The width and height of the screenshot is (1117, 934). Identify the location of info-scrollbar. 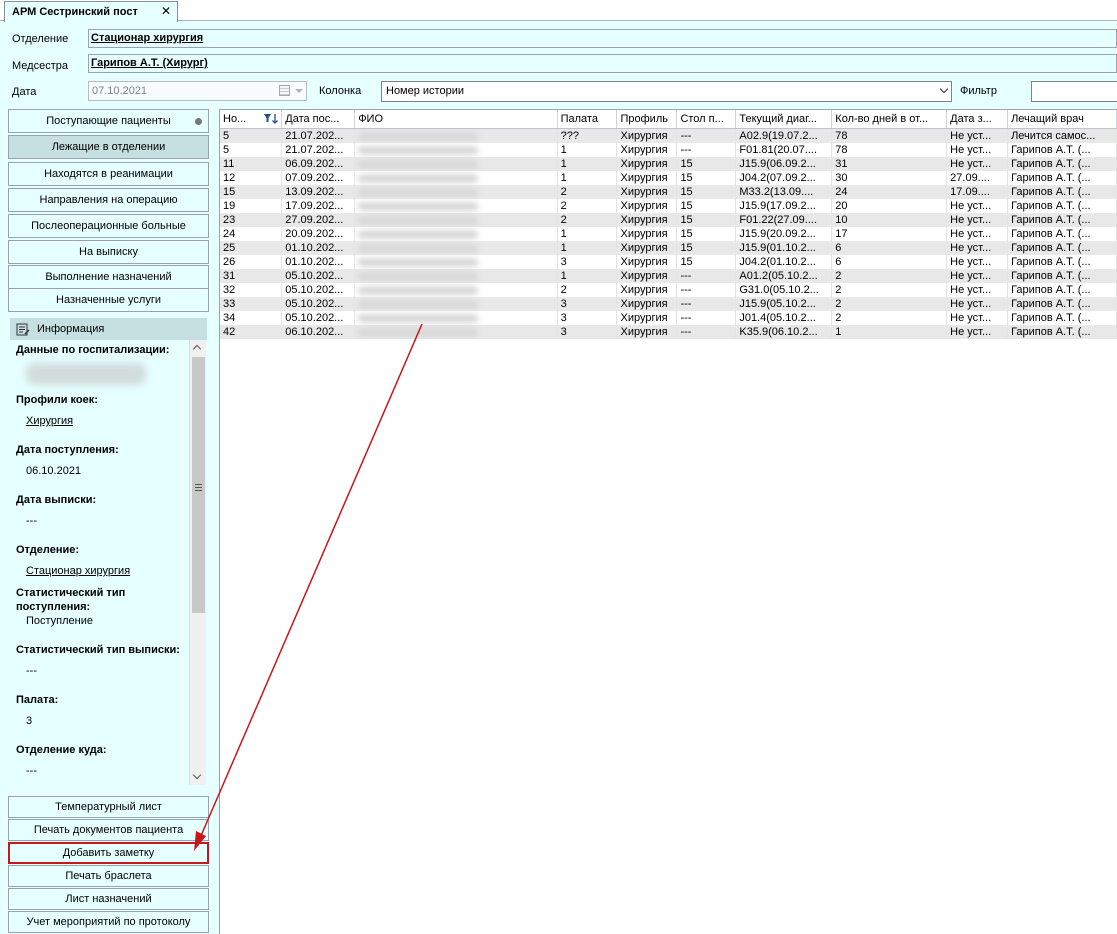
(197, 562).